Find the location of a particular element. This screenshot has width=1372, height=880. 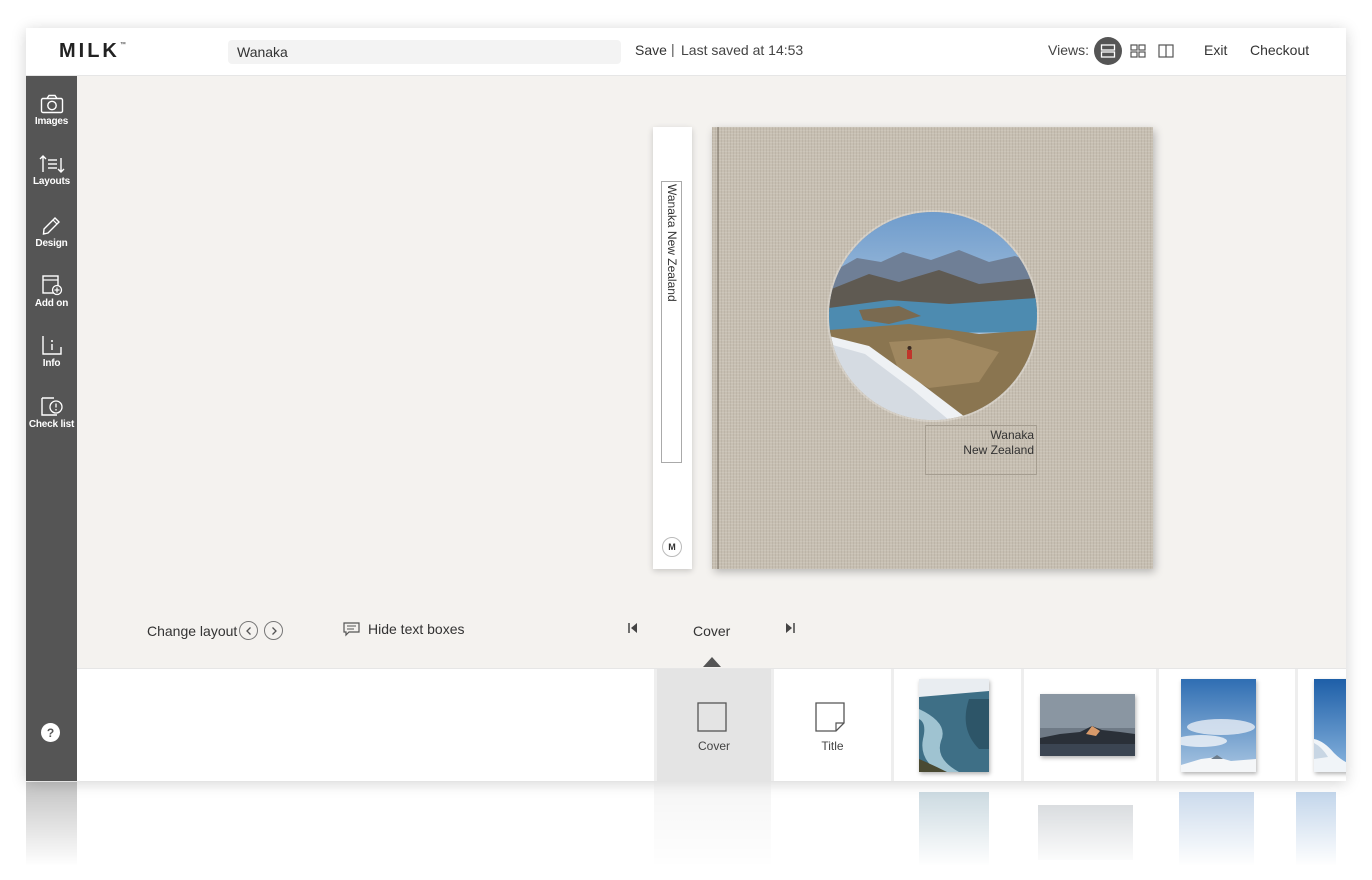

info-icon is located at coordinates (51, 345).